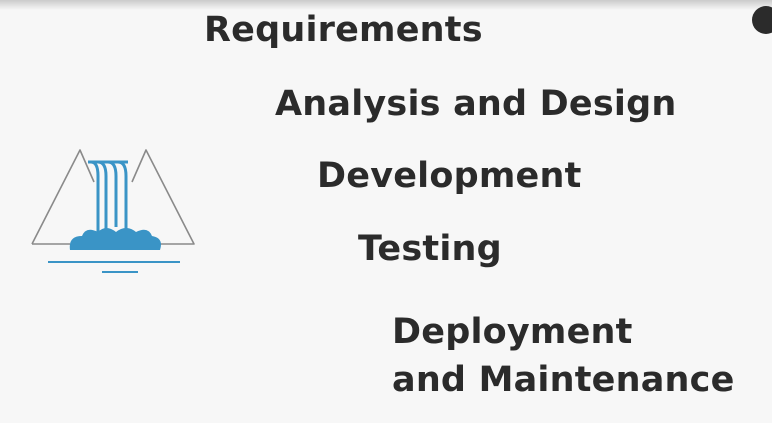 The image size is (772, 423). I want to click on stage-testing: Testing, so click(430, 249).